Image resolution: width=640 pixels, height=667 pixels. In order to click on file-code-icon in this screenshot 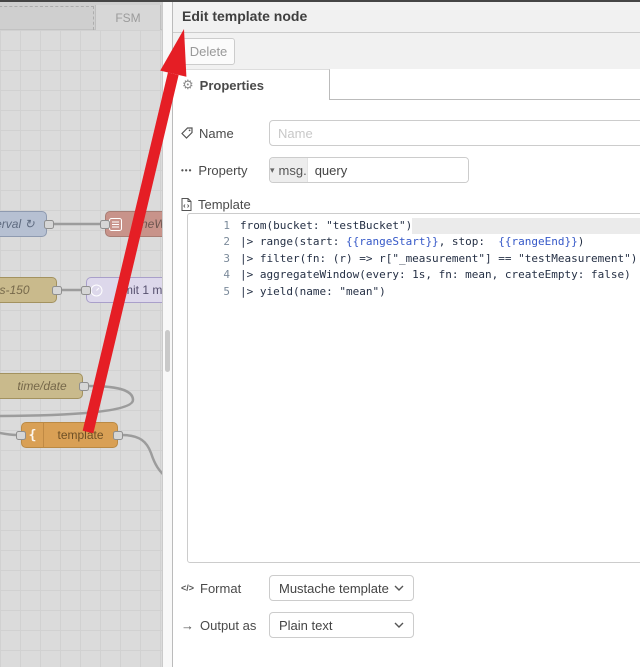, I will do `click(186, 204)`.